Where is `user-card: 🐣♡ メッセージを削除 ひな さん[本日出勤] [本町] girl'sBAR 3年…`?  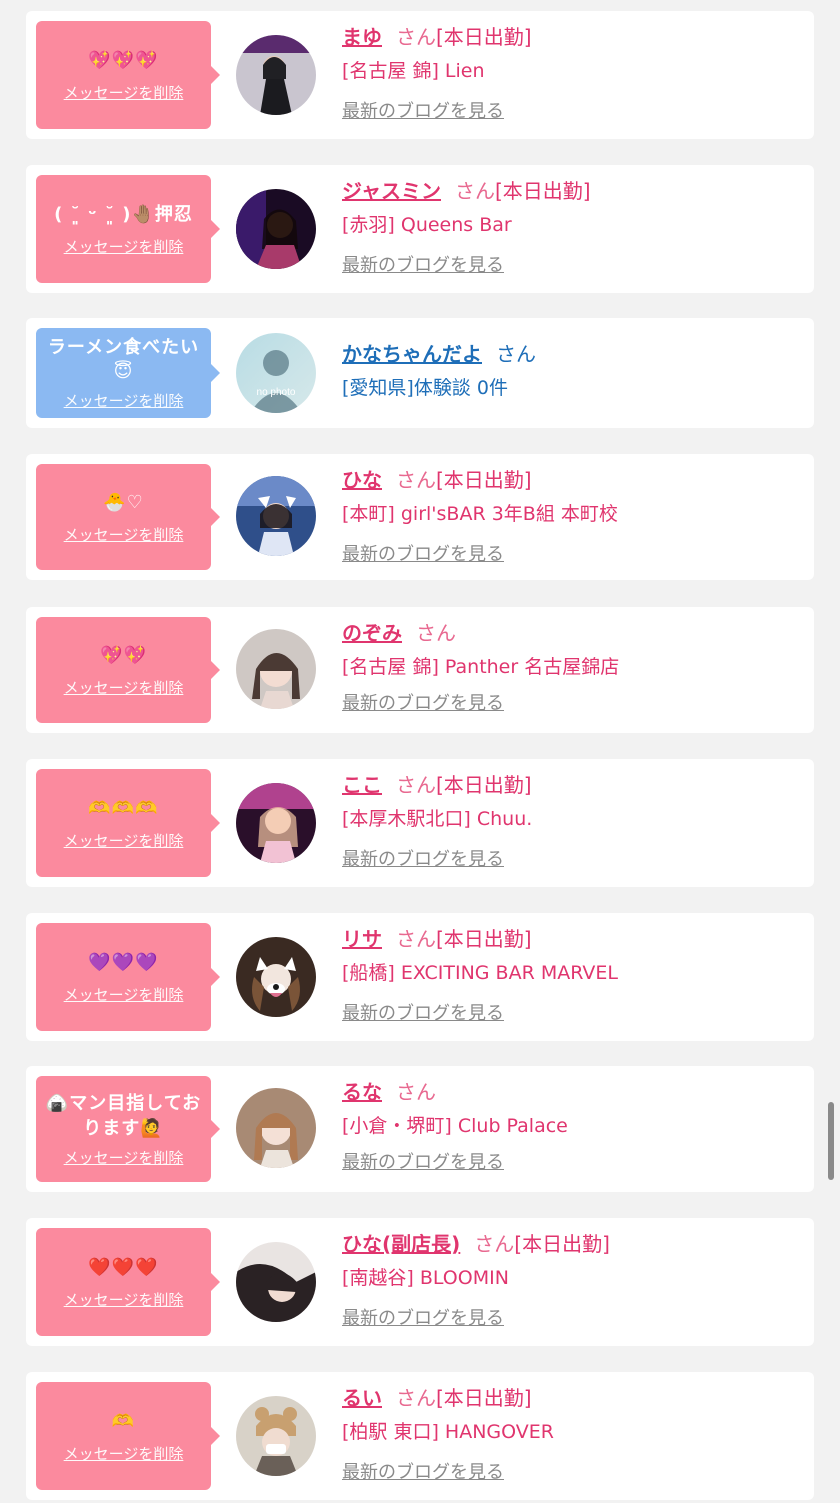 user-card: 🐣♡ メッセージを削除 ひな さん[本日出勤] [本町] girl'sBAR 3年… is located at coordinates (420, 517).